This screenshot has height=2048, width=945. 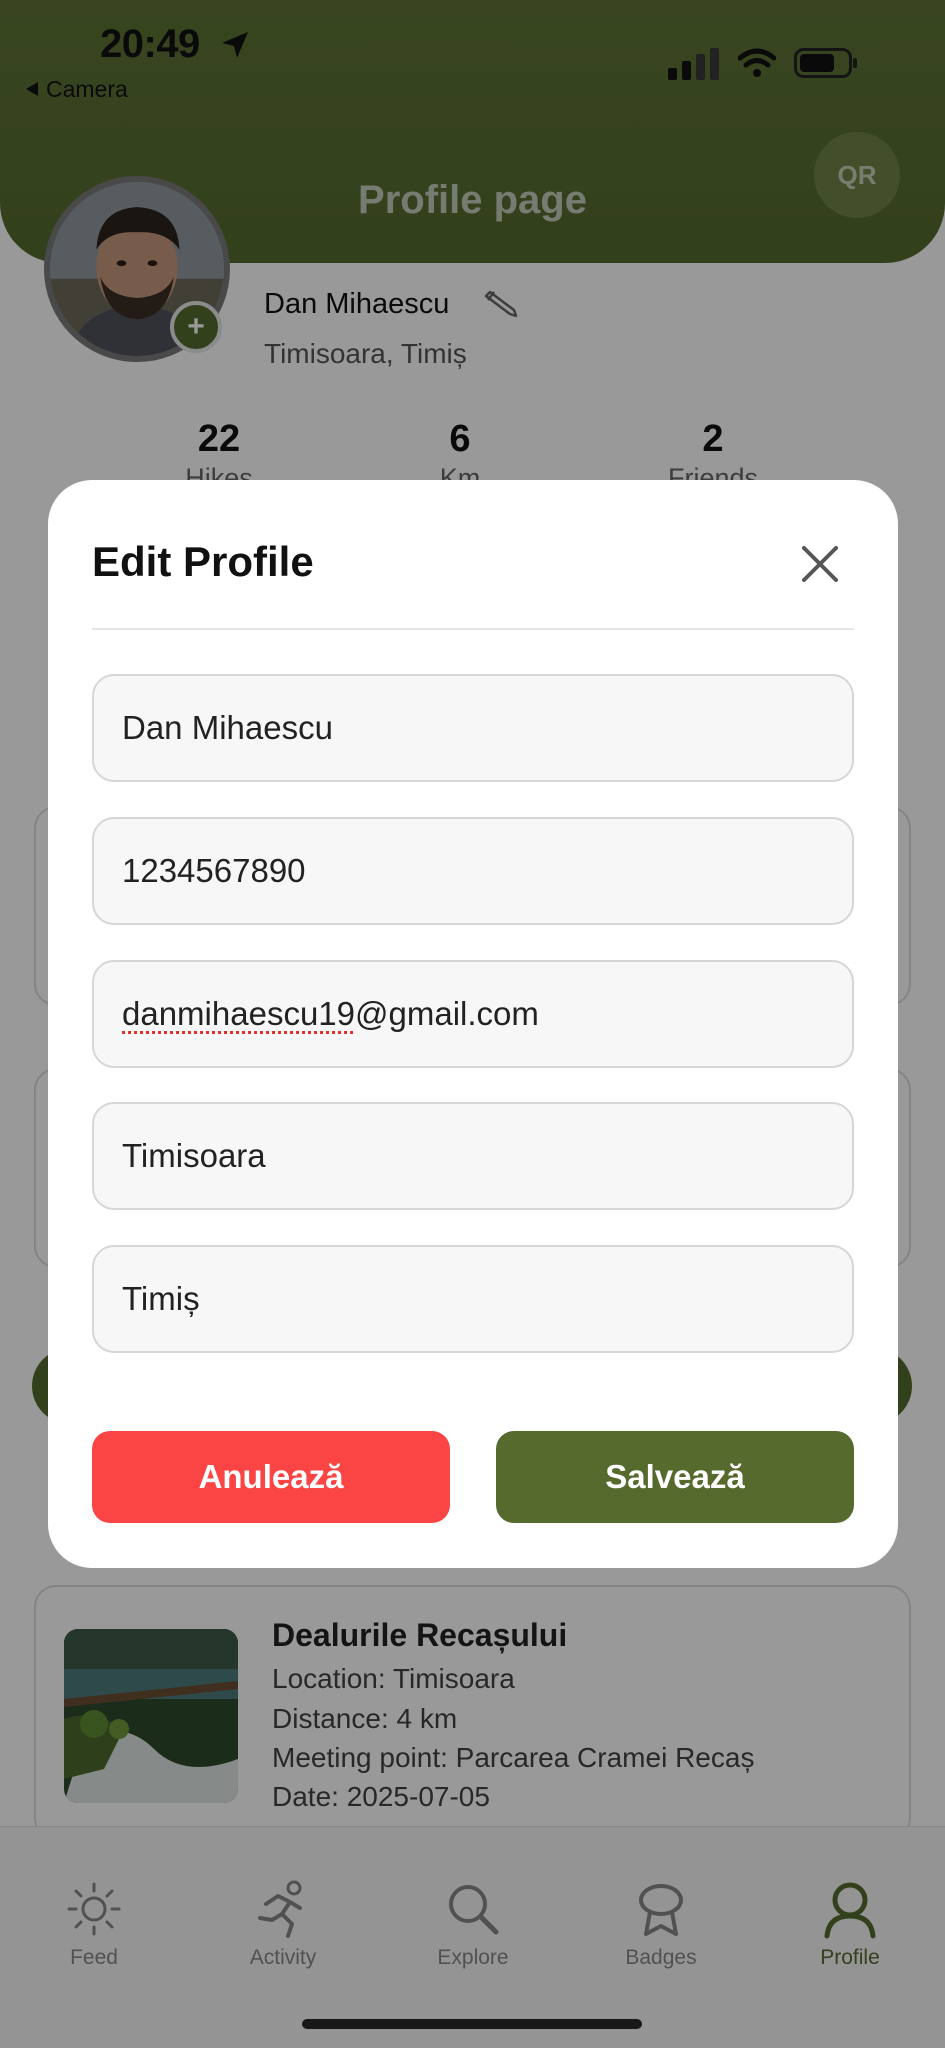 What do you see at coordinates (473, 1156) in the screenshot?
I see `city-field: Timisoara` at bounding box center [473, 1156].